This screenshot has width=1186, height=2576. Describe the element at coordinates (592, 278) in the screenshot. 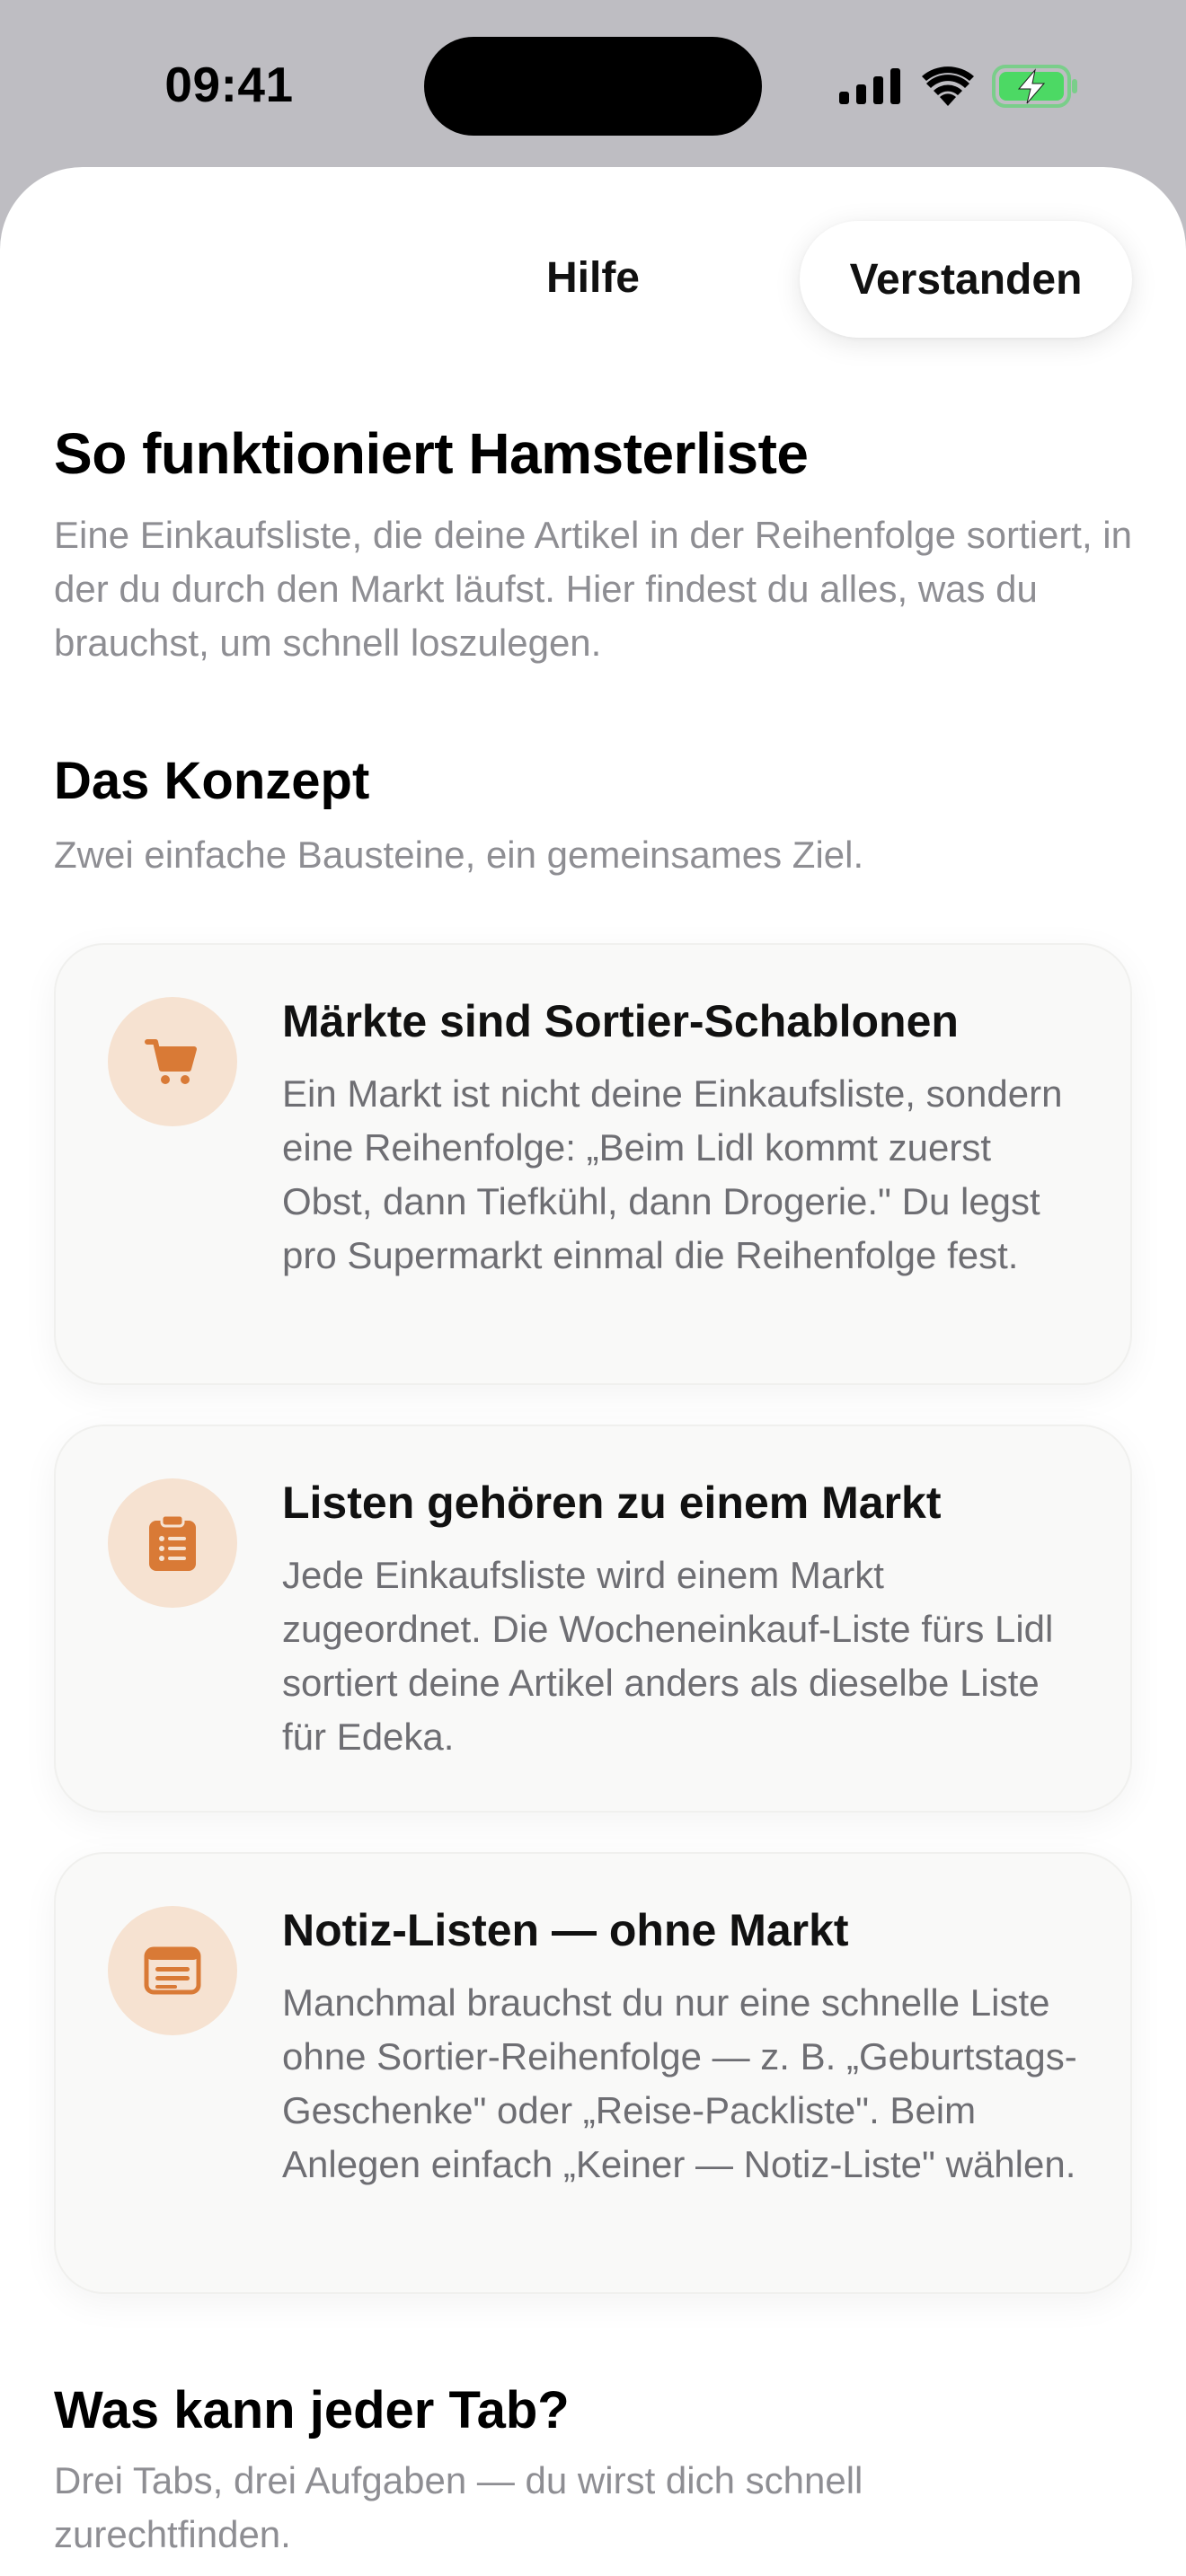

I see `nav-title: Hilfe` at that location.